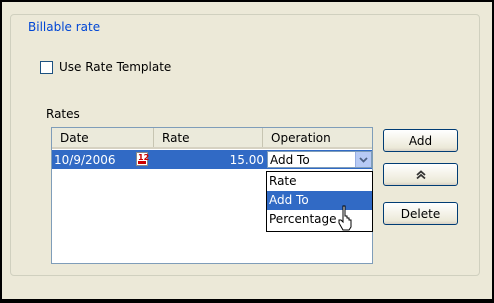 The width and height of the screenshot is (494, 303). I want to click on option-rate: Rate, so click(319, 181).